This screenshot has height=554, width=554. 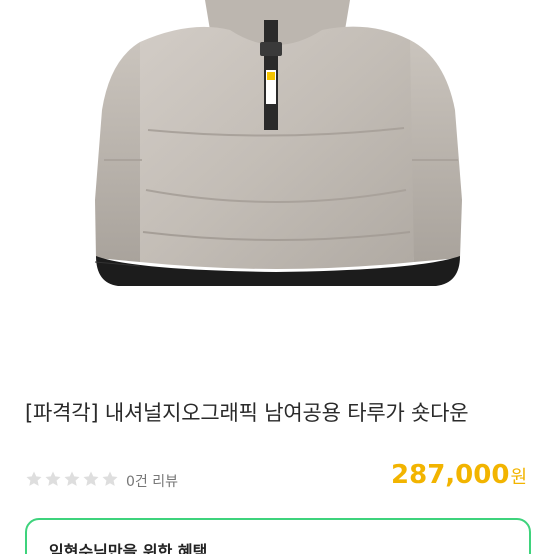 I want to click on price-amount: 287,000, so click(x=450, y=475).